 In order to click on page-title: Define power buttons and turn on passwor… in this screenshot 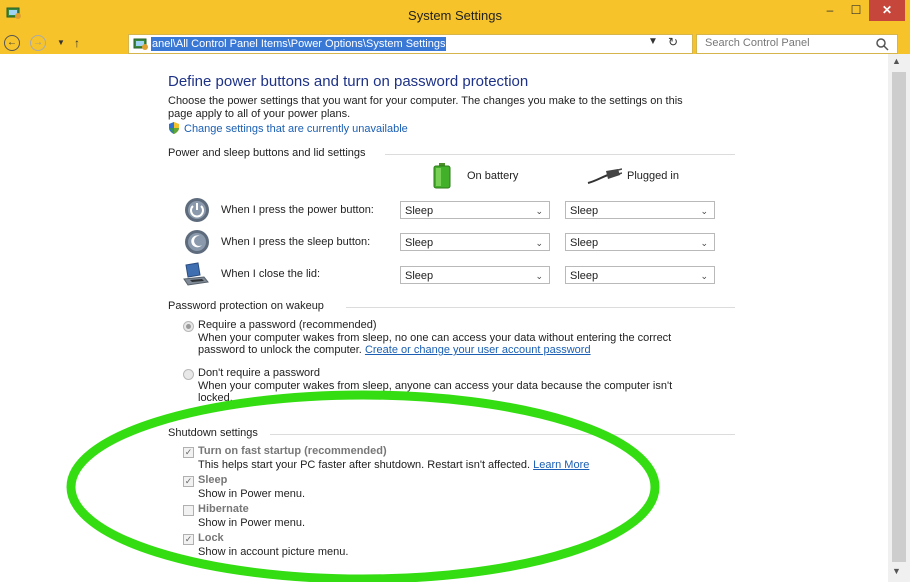, I will do `click(348, 81)`.